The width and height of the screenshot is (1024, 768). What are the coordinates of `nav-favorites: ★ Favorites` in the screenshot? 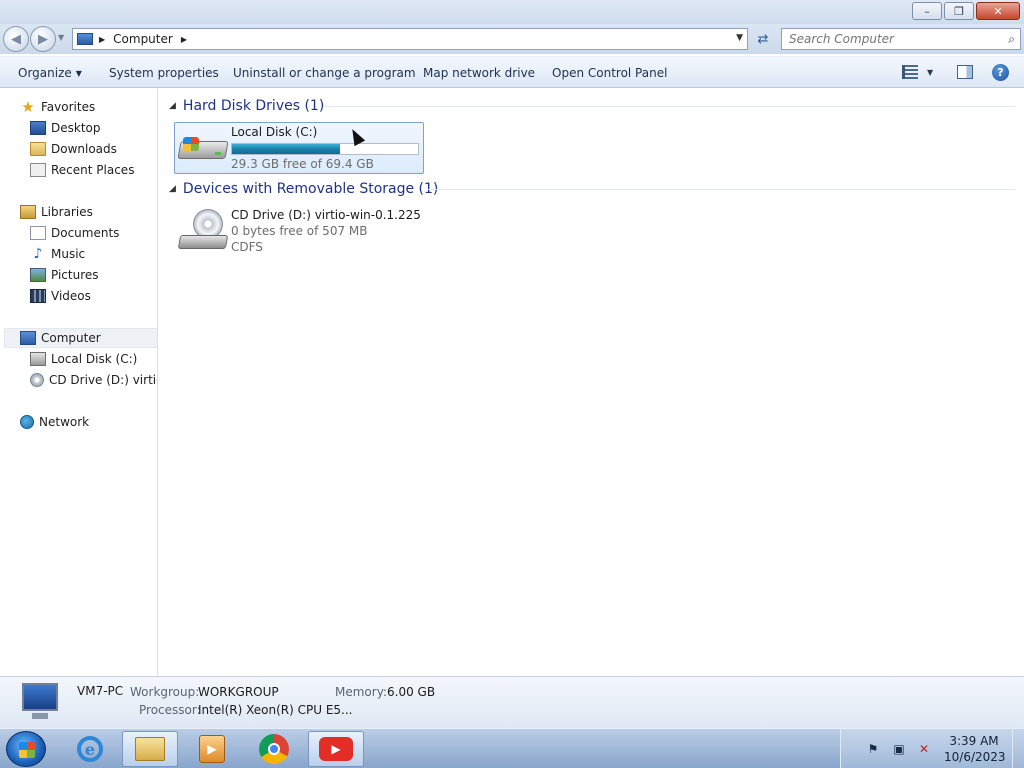 It's located at (57, 107).